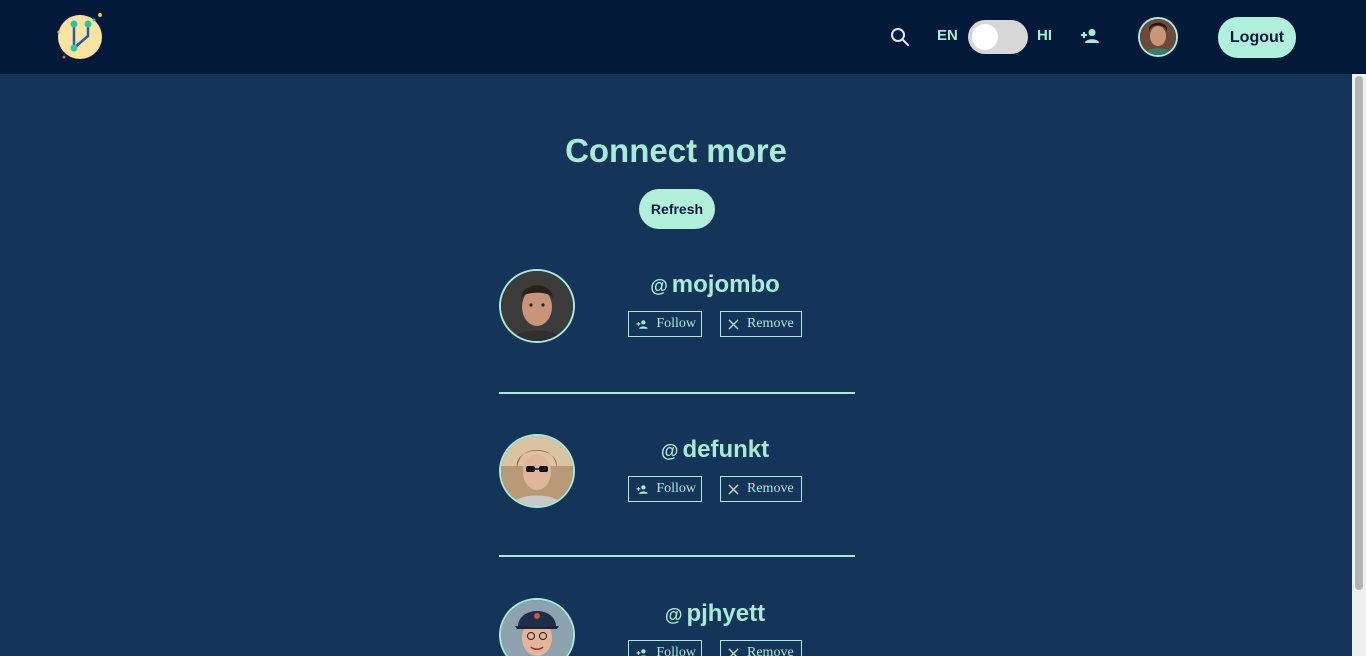 Image resolution: width=1366 pixels, height=656 pixels. What do you see at coordinates (1044, 35) in the screenshot?
I see `language-label-hi: HI` at bounding box center [1044, 35].